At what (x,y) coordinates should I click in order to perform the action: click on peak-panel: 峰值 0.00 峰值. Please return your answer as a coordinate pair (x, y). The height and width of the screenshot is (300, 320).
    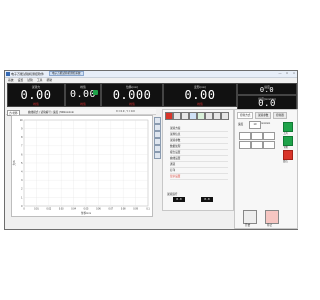
    Looking at the image, I should click on (83, 95).